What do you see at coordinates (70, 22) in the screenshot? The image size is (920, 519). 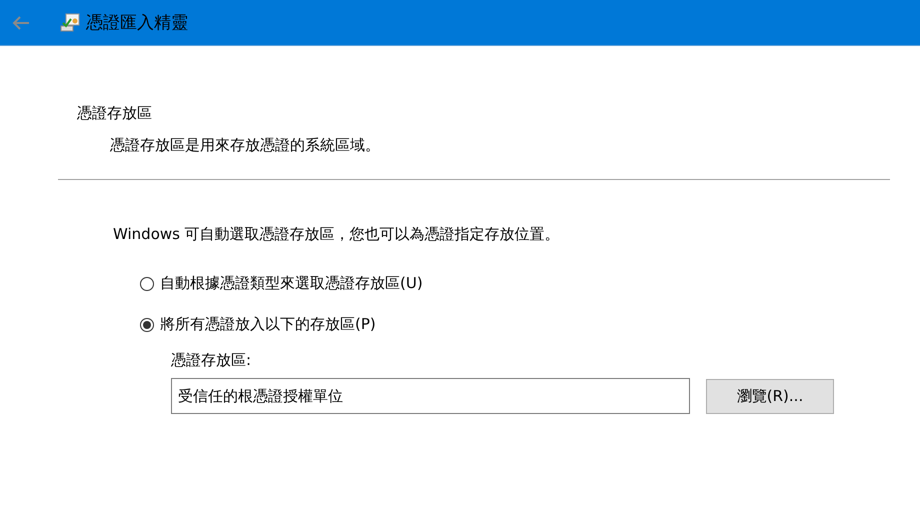 I see `certificate-icon` at bounding box center [70, 22].